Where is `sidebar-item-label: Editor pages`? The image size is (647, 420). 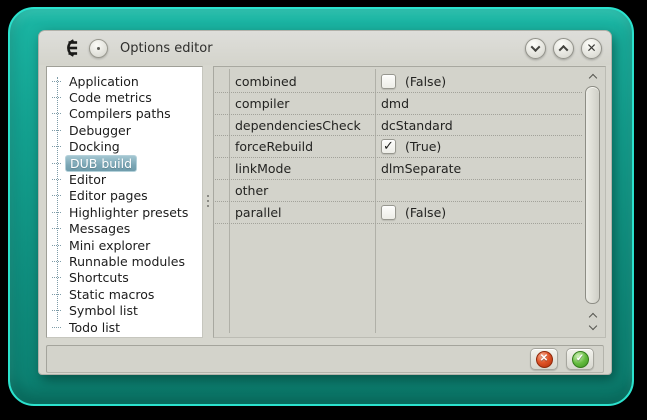
sidebar-item-label: Editor pages is located at coordinates (108, 196).